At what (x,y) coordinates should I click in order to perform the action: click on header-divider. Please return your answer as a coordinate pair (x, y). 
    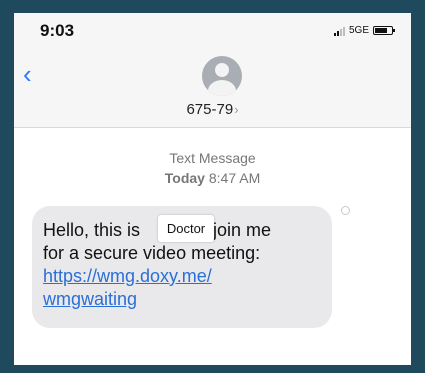
    Looking at the image, I should click on (212, 127).